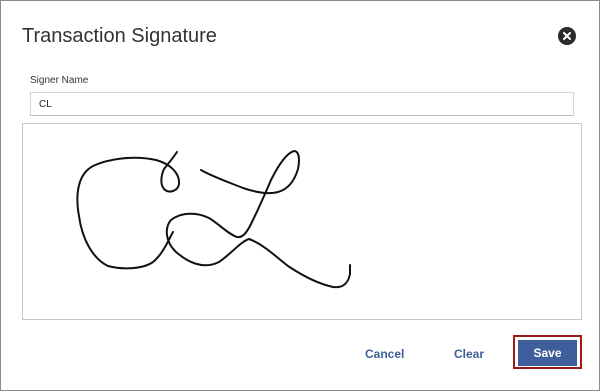 The image size is (600, 391). What do you see at coordinates (384, 354) in the screenshot?
I see `cancel-button: Cancel` at bounding box center [384, 354].